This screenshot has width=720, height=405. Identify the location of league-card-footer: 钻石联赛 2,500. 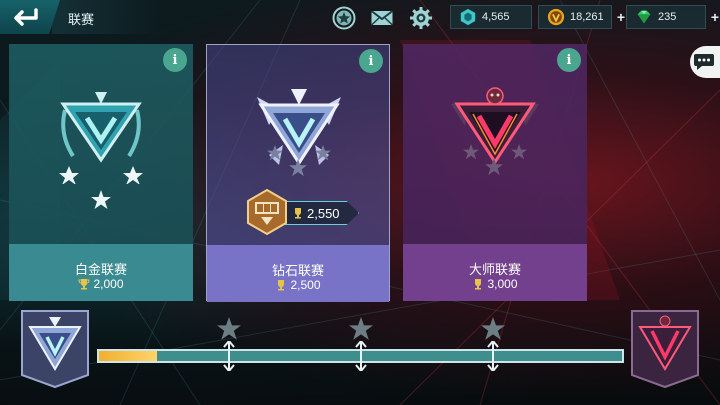
(298, 273).